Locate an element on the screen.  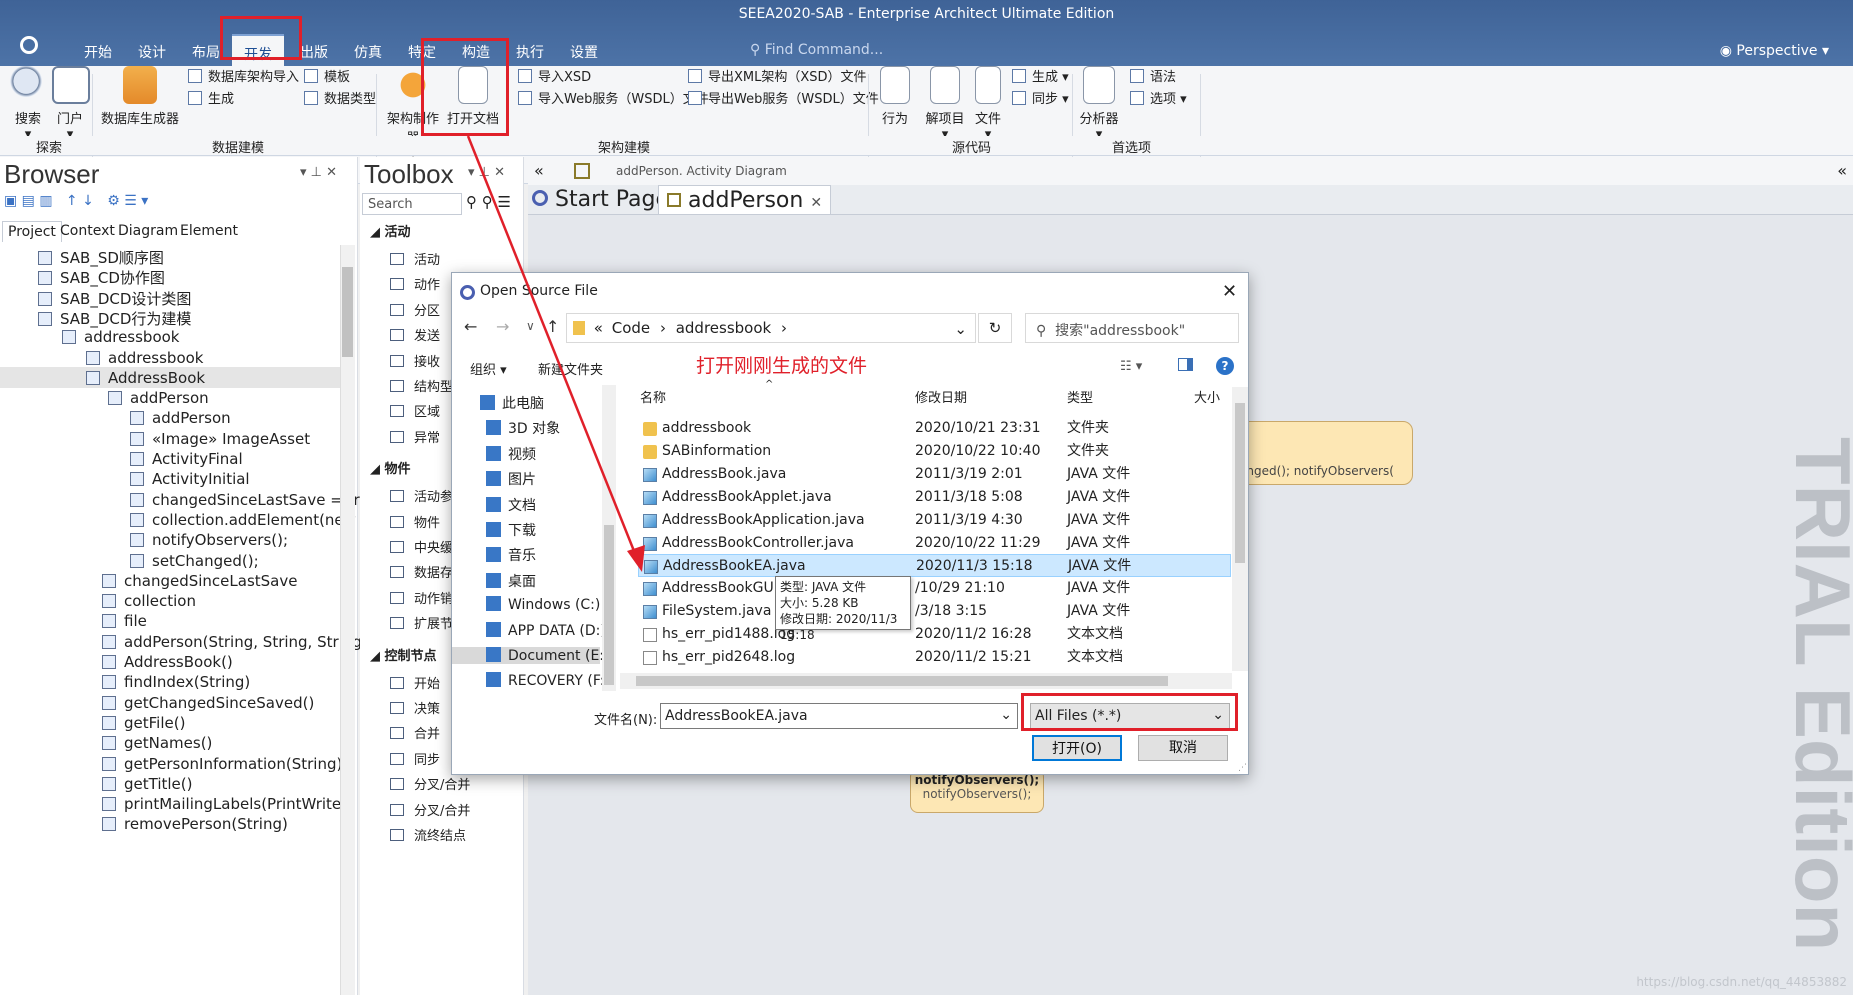
address-bar: « Code › addressbook › ⌄ is located at coordinates (771, 328).